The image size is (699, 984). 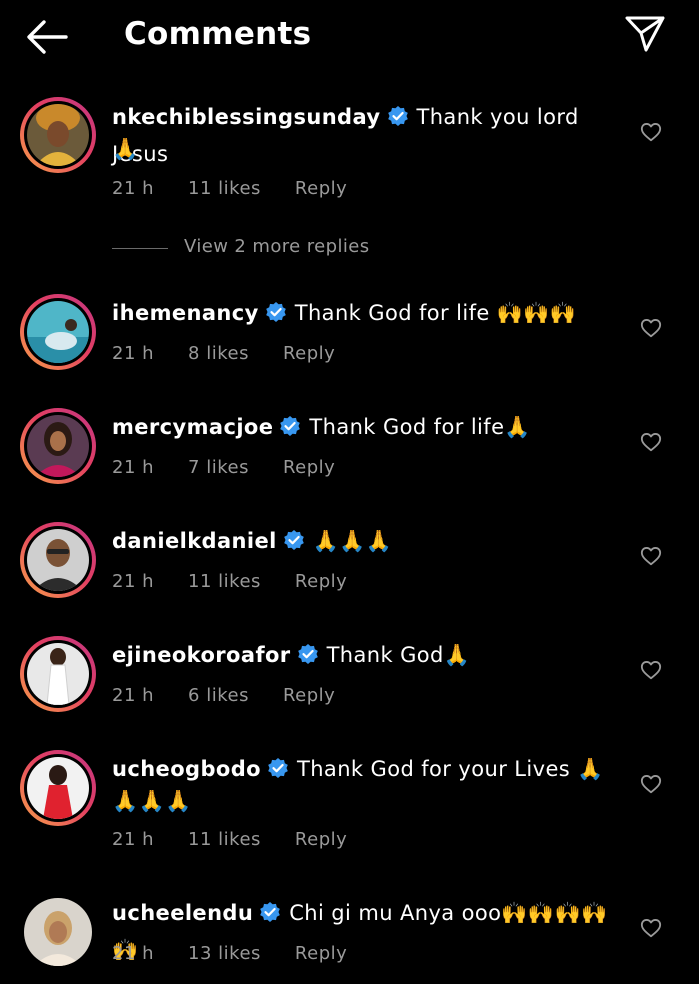 I want to click on comment-text-continued: 🙏🙏🙏, so click(x=152, y=801).